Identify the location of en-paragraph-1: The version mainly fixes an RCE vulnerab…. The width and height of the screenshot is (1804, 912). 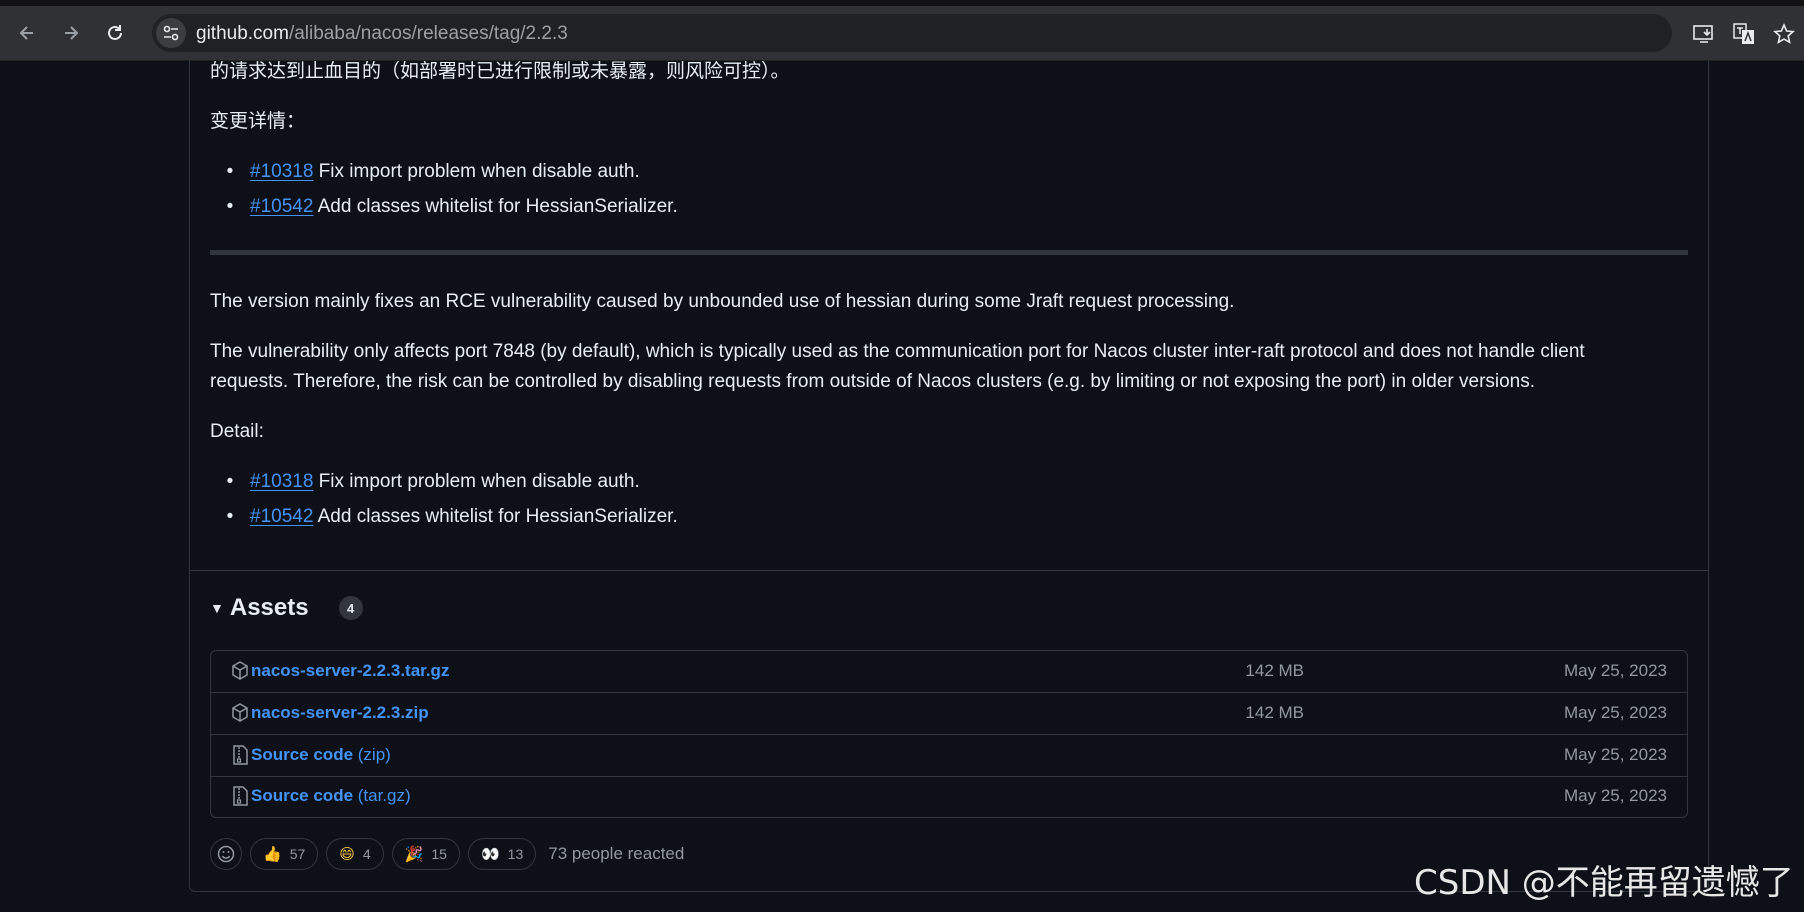
(722, 301).